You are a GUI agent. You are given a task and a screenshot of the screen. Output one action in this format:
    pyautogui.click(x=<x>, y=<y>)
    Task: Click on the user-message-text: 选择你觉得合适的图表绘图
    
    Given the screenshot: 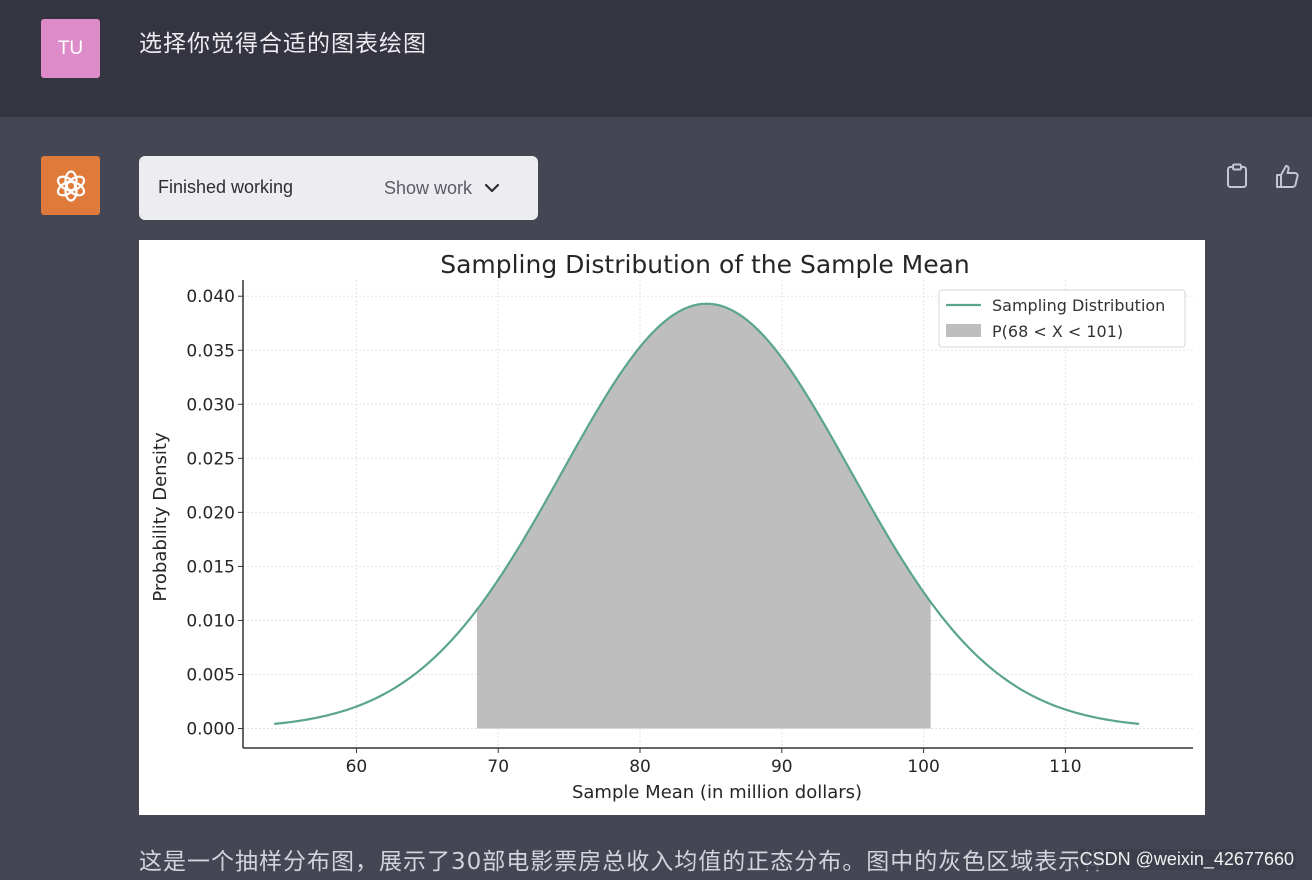 What is the action you would take?
    pyautogui.click(x=283, y=44)
    